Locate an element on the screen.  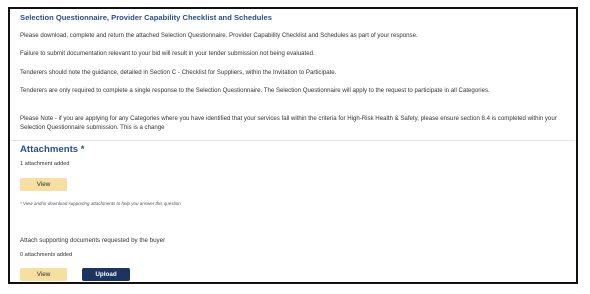
view-buyer-documents-button: View is located at coordinates (43, 274).